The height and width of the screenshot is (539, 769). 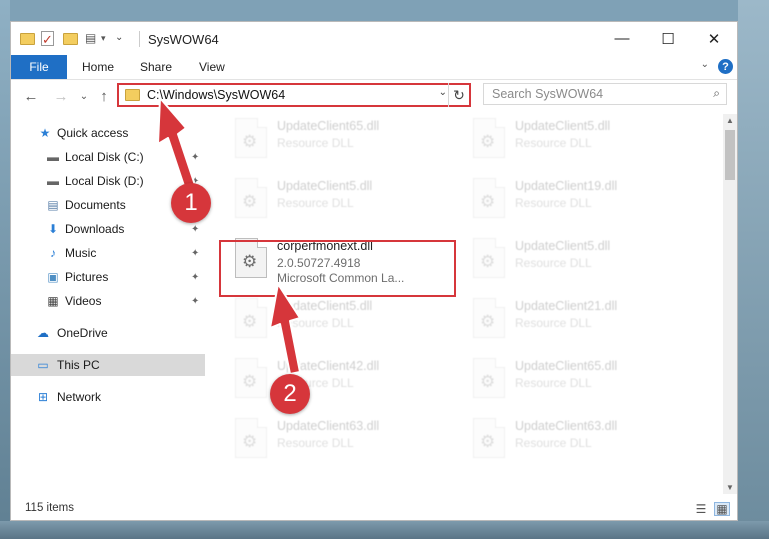 What do you see at coordinates (701, 509) in the screenshot?
I see `details-view-icon: ☰` at bounding box center [701, 509].